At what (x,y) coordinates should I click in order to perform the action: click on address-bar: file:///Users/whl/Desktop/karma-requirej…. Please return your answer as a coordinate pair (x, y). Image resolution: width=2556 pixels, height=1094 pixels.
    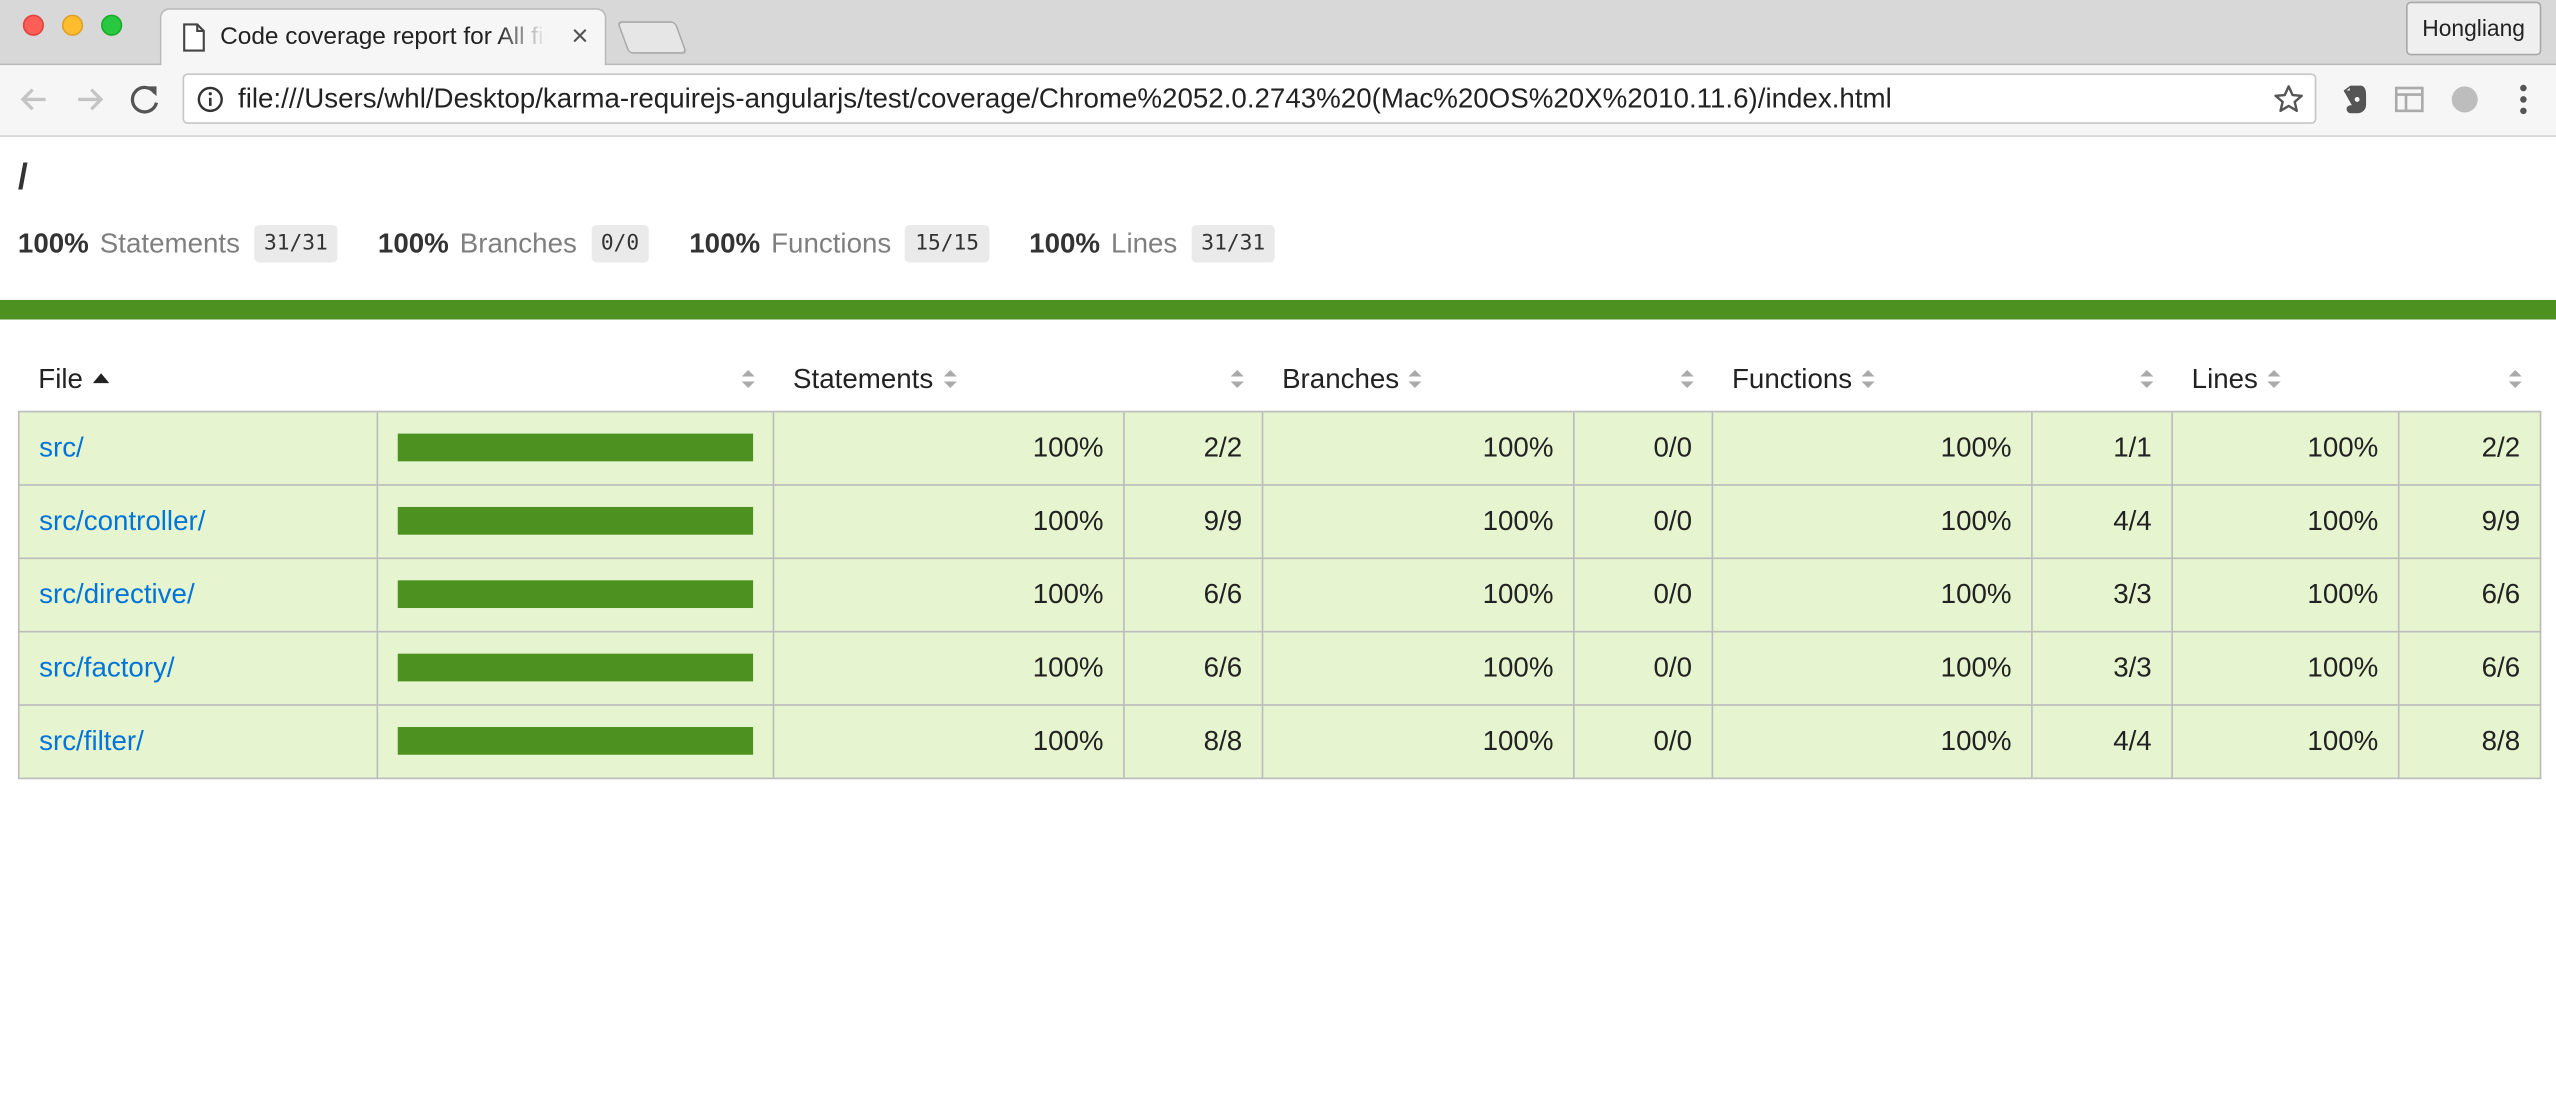
    Looking at the image, I should click on (1249, 98).